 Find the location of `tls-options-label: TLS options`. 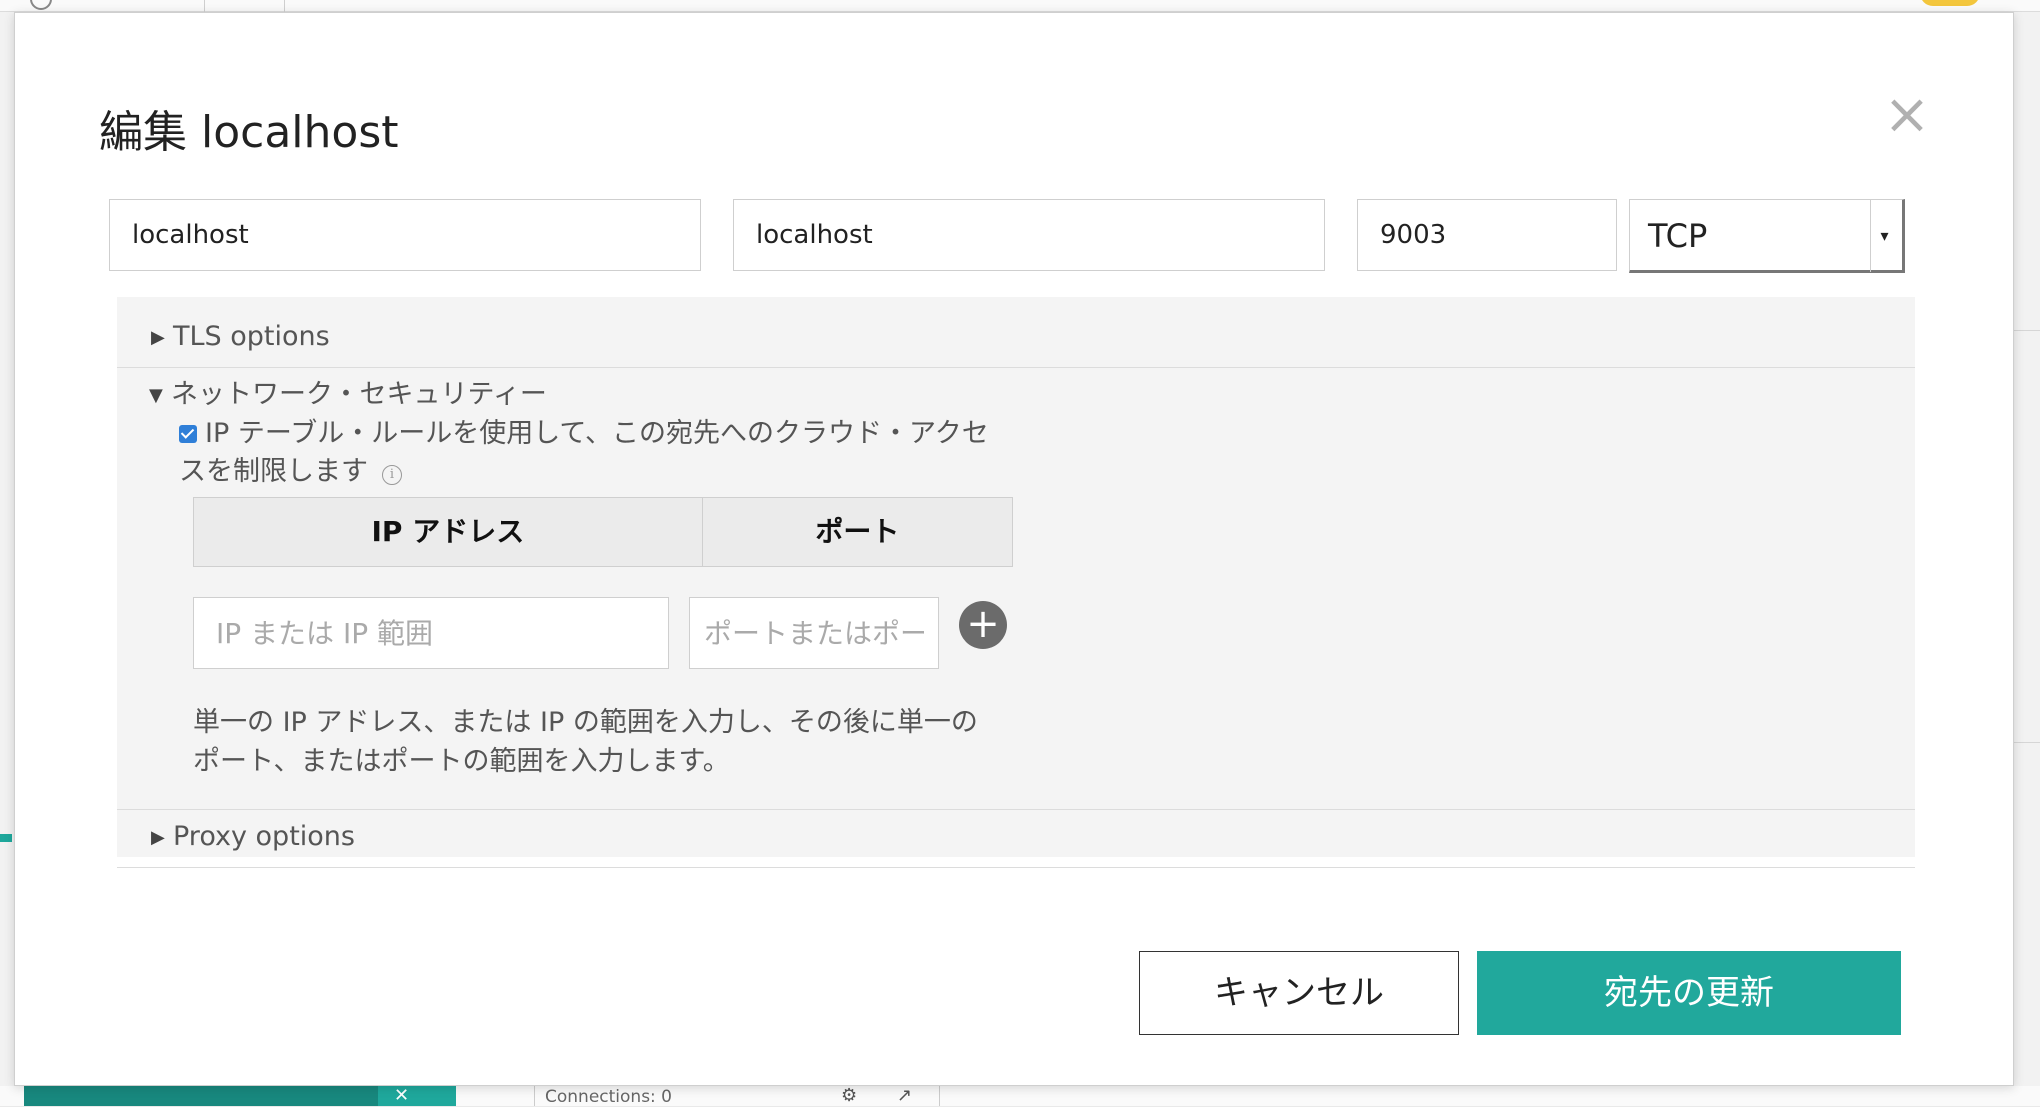

tls-options-label: TLS options is located at coordinates (251, 336).